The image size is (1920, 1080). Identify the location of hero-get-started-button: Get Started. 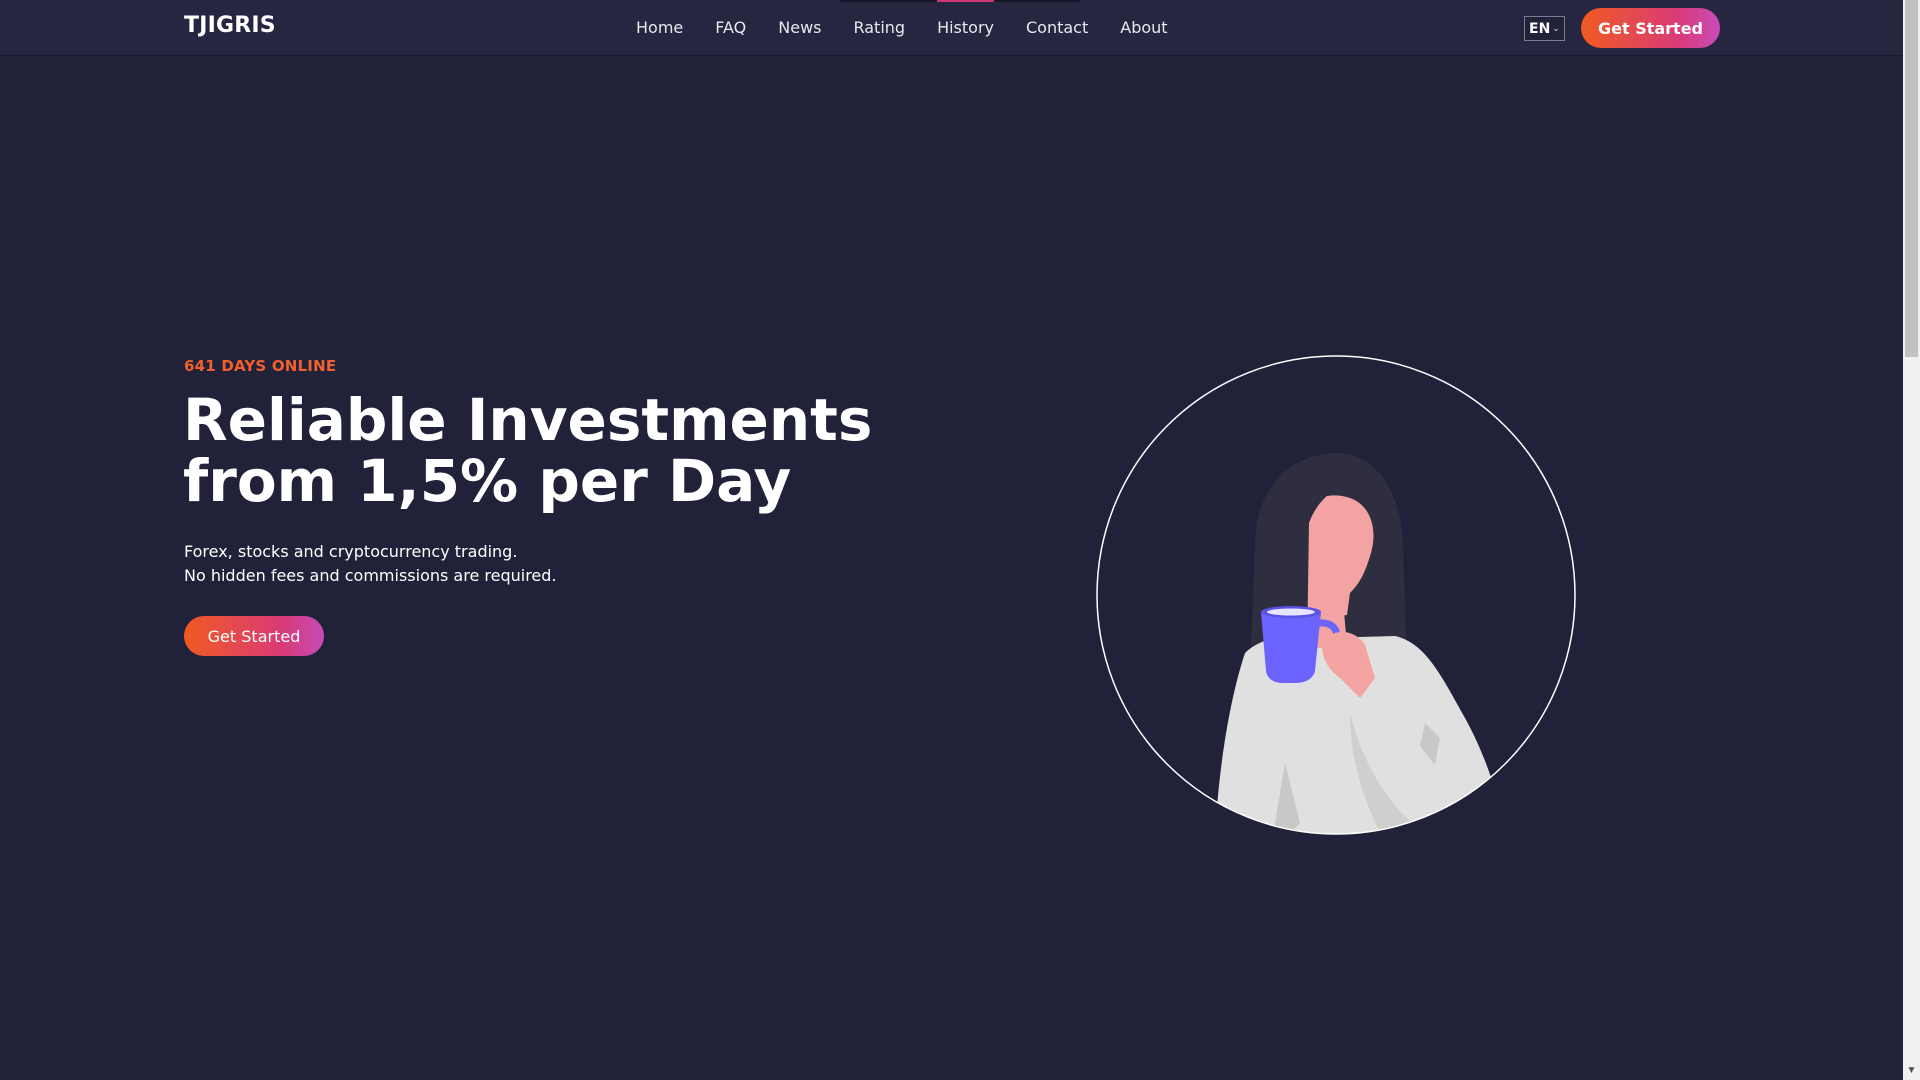
(254, 636).